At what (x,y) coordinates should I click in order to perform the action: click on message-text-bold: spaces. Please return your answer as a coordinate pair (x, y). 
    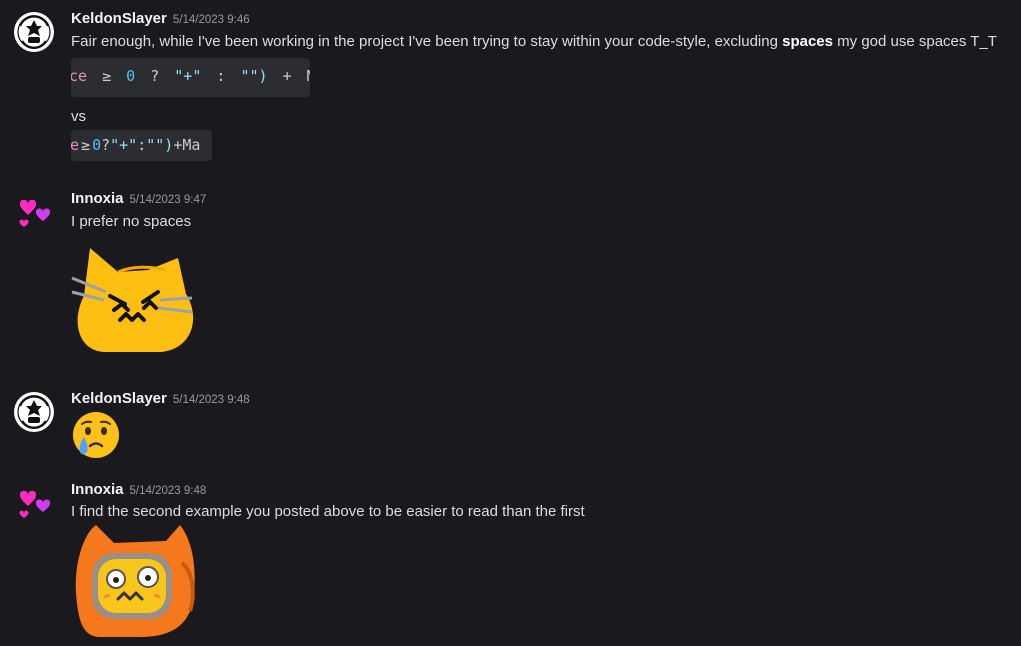
    Looking at the image, I should click on (807, 41).